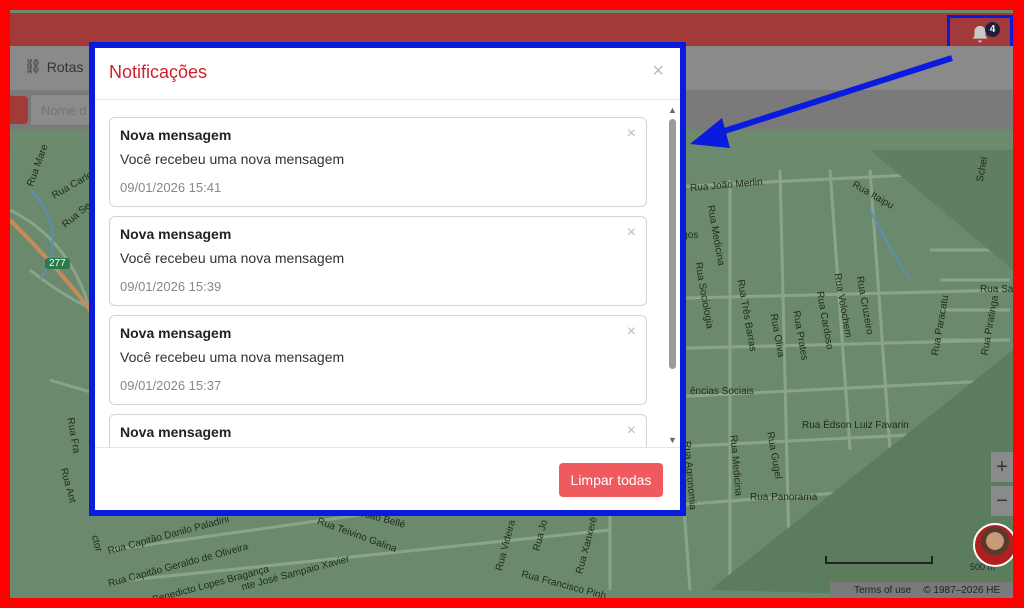 The image size is (1024, 608). I want to click on street-label: ências Sociais, so click(722, 391).